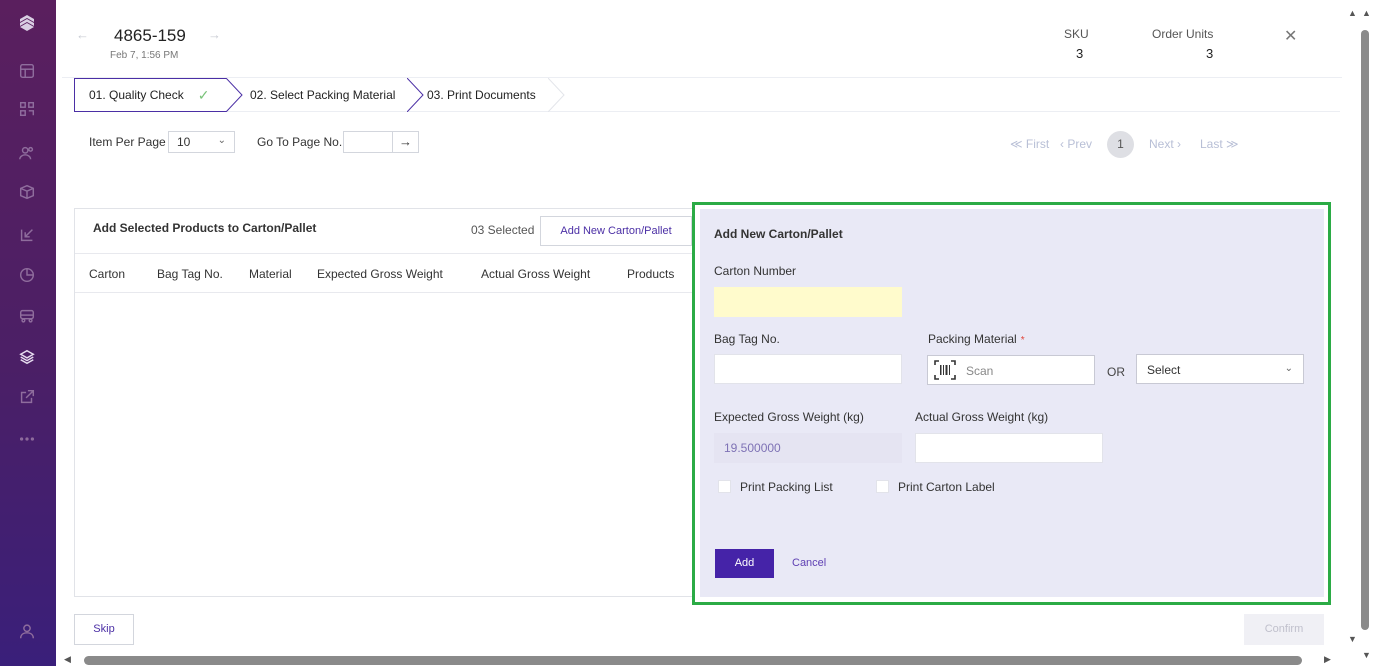  What do you see at coordinates (67, 659) in the screenshot?
I see `scroll-left-icon: ◀` at bounding box center [67, 659].